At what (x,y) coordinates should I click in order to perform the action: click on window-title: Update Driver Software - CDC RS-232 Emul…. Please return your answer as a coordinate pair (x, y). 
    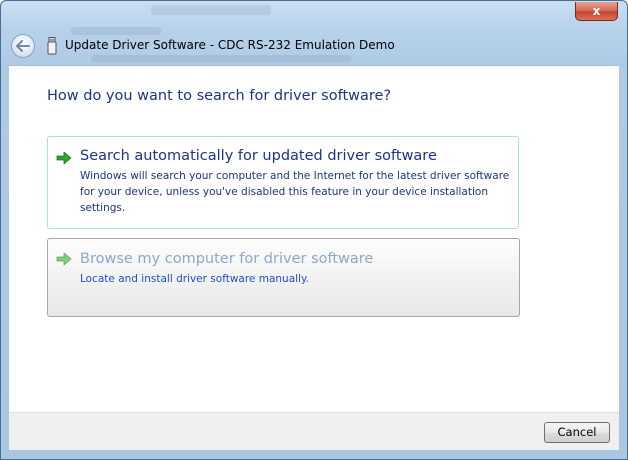
    Looking at the image, I should click on (230, 45).